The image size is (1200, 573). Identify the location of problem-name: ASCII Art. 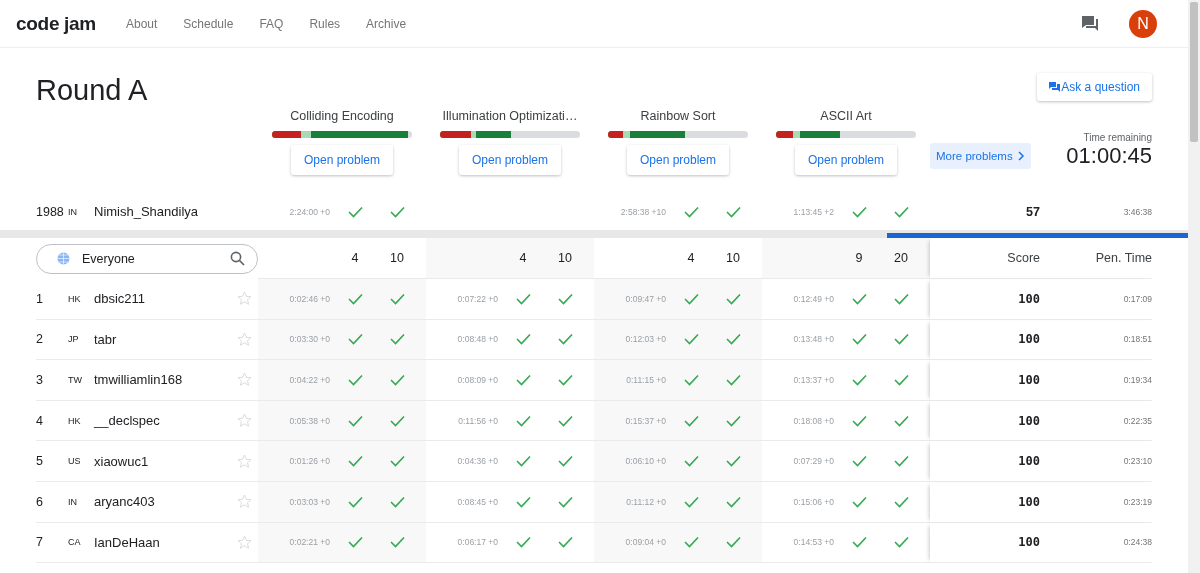
(846, 116).